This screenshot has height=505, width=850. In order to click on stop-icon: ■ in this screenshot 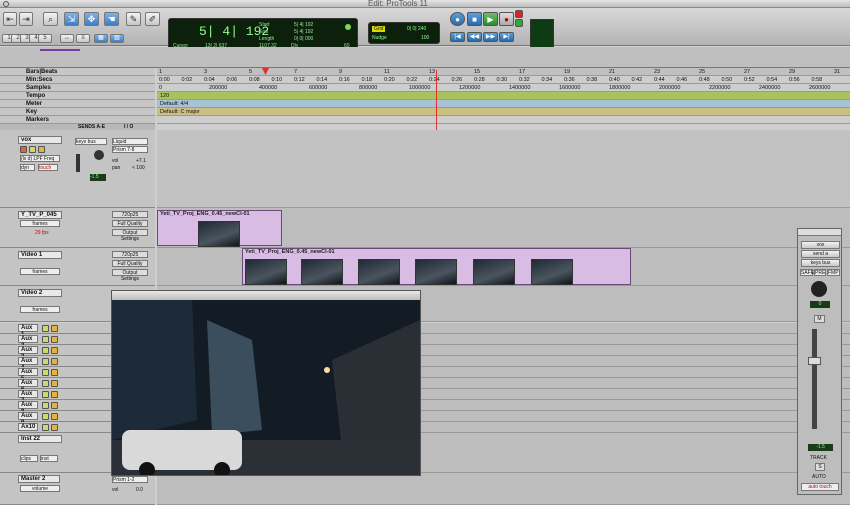, I will do `click(474, 19)`.